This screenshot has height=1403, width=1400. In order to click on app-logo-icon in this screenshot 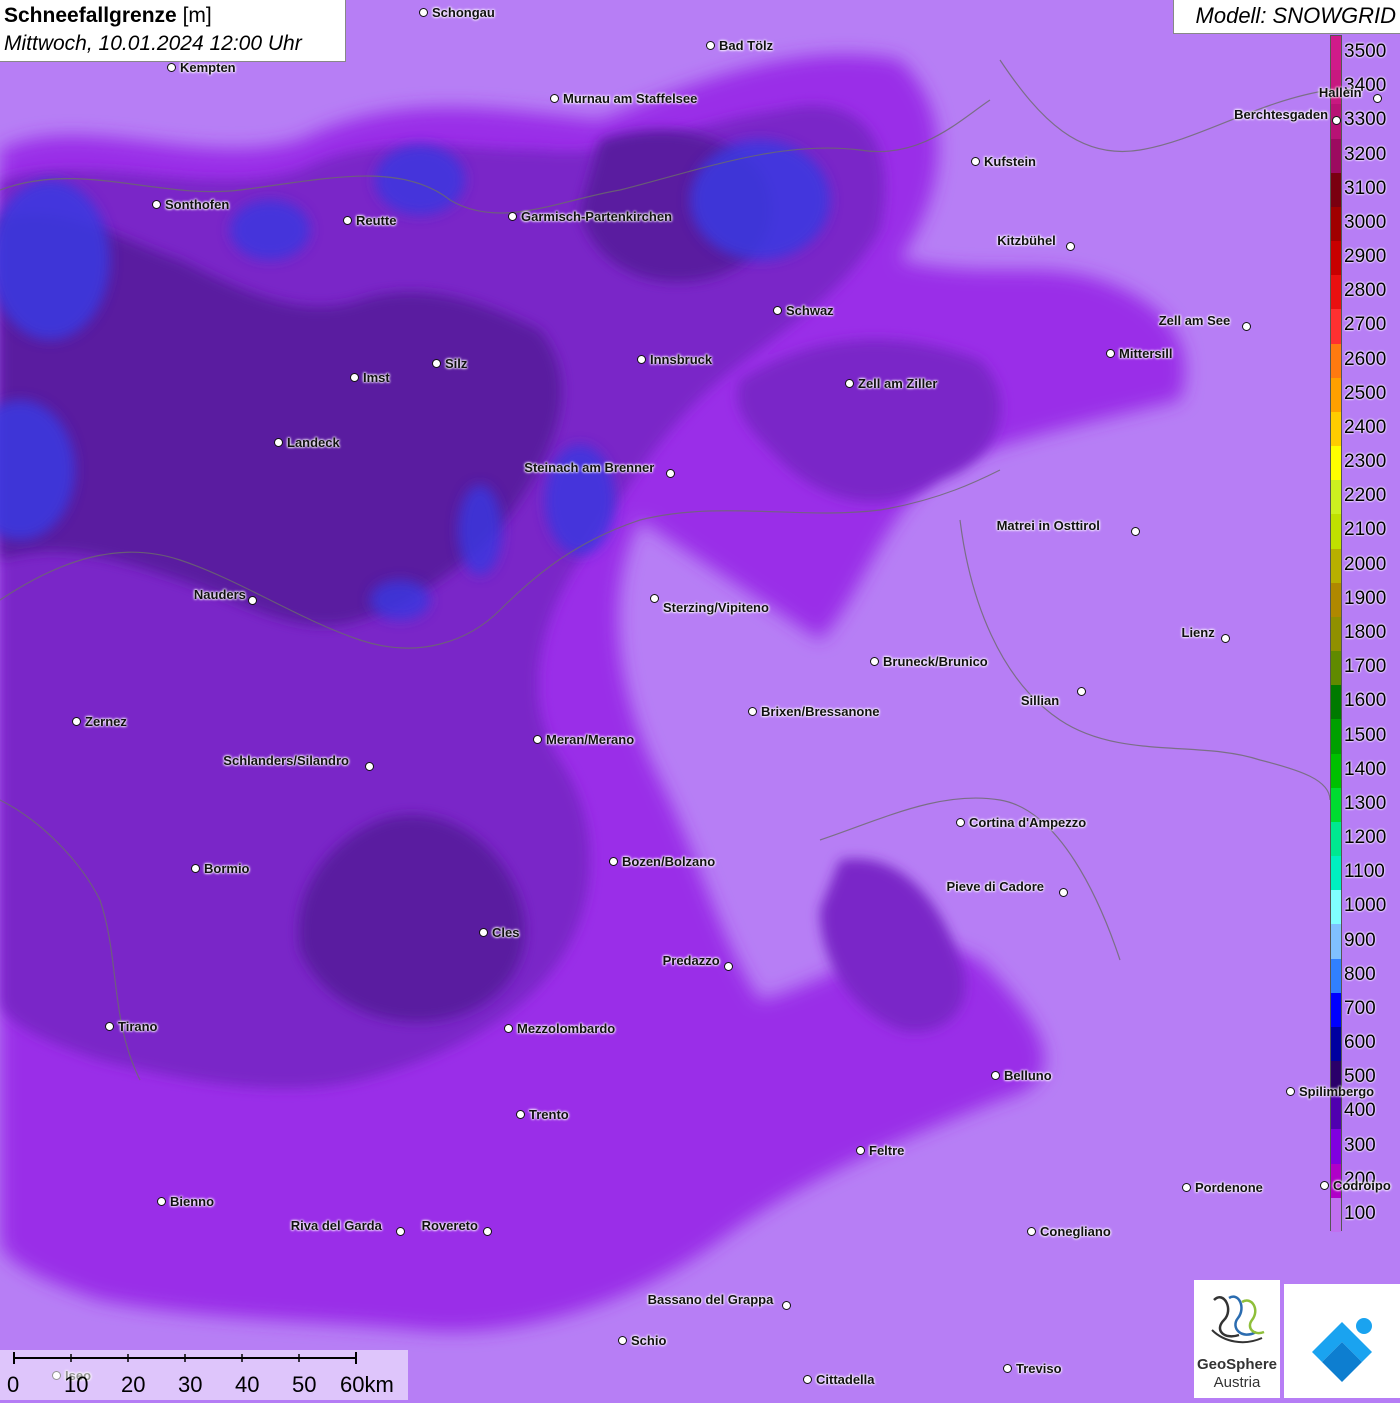, I will do `click(1342, 1350)`.